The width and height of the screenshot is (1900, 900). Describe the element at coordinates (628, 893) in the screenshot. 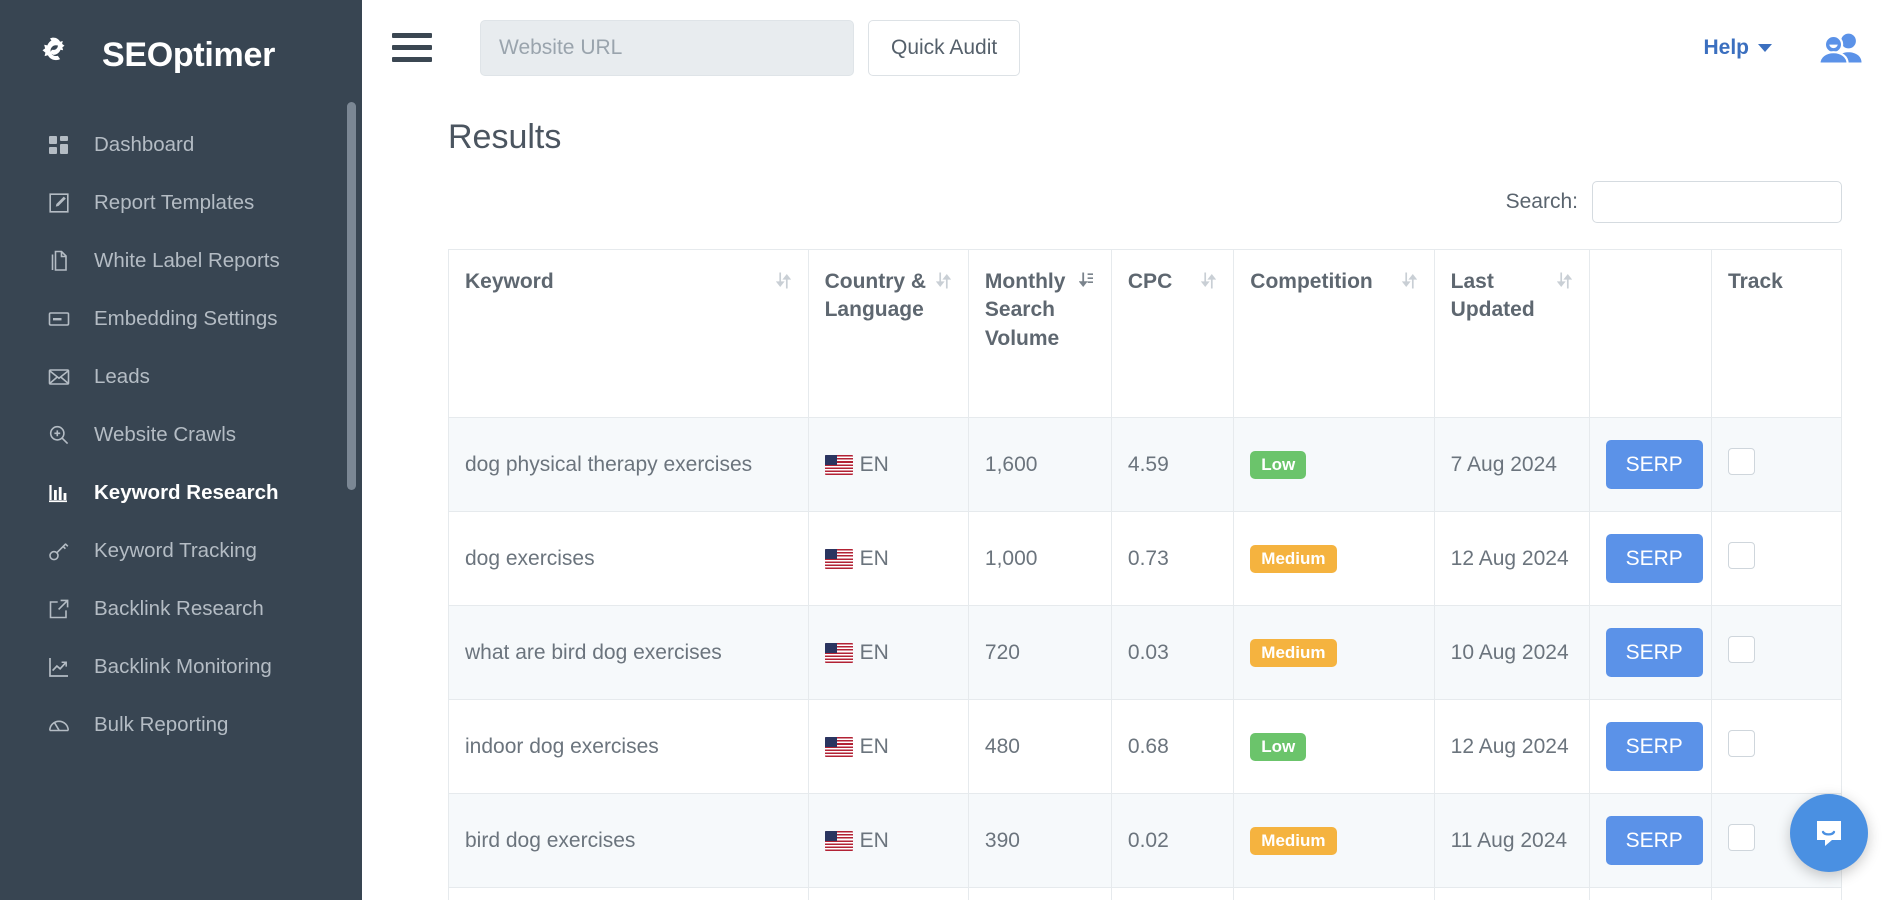

I see `cell-keyword: dog mental exercises` at that location.